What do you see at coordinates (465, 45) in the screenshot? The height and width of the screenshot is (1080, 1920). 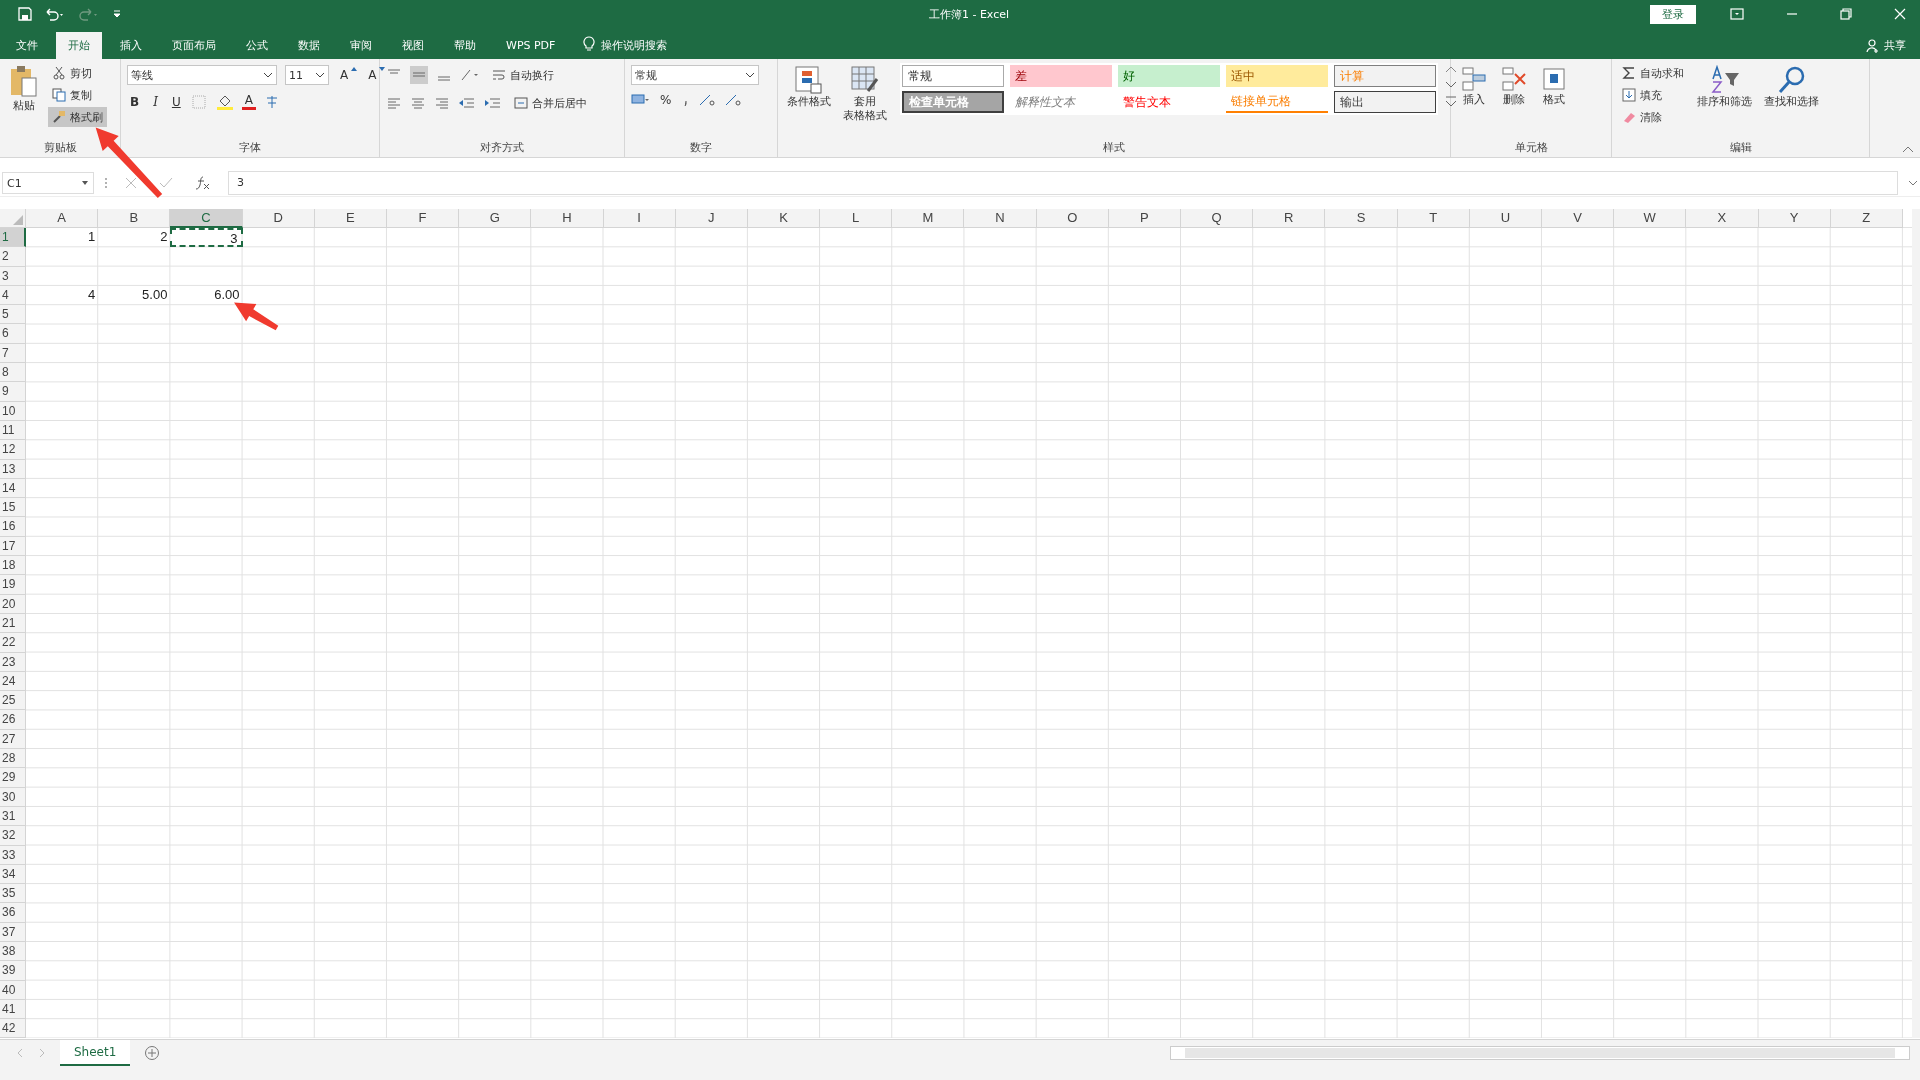 I see `ribbon-tab: 帮助` at bounding box center [465, 45].